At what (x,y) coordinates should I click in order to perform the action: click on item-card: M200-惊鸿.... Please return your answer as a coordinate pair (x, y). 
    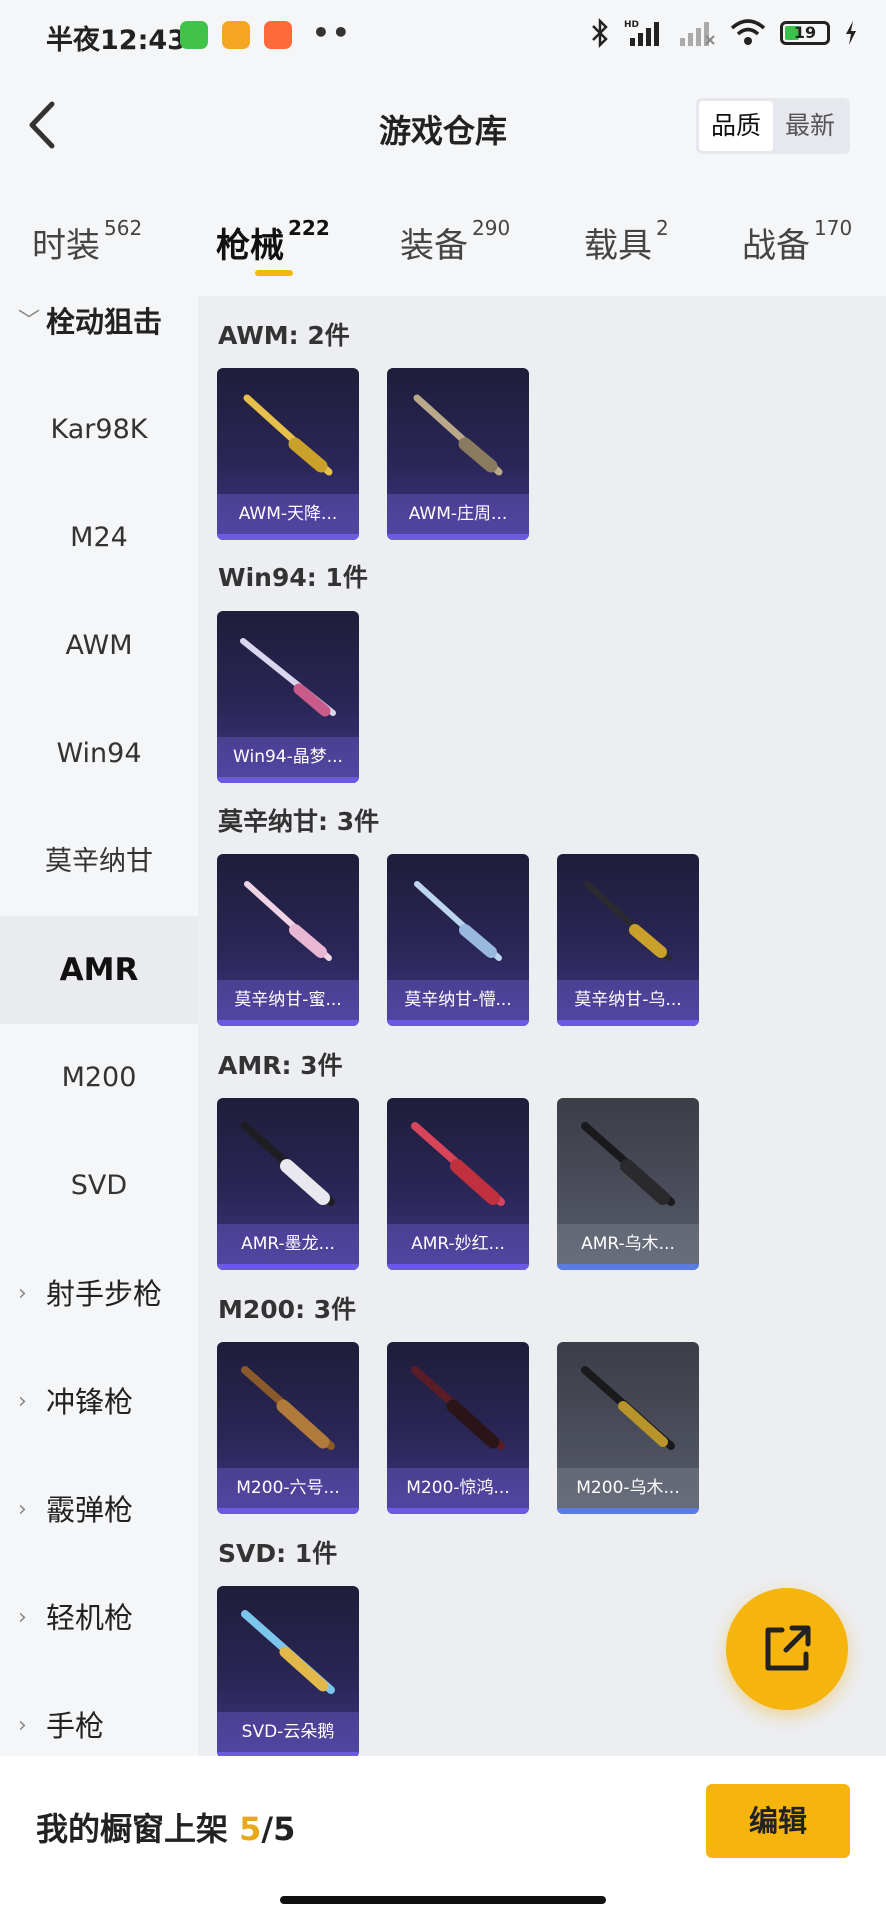
    Looking at the image, I should click on (458, 1428).